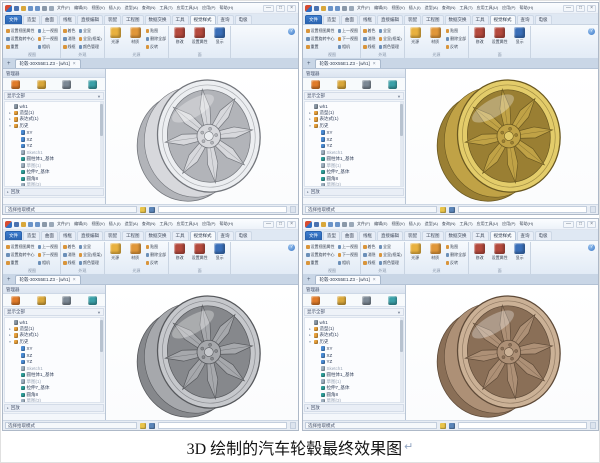  I want to click on ribbon-button: 颜色管理, so click(390, 47).